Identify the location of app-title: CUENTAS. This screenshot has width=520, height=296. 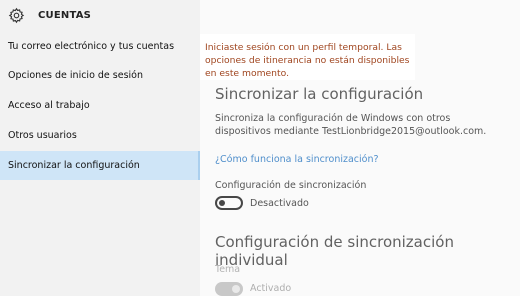
(65, 15).